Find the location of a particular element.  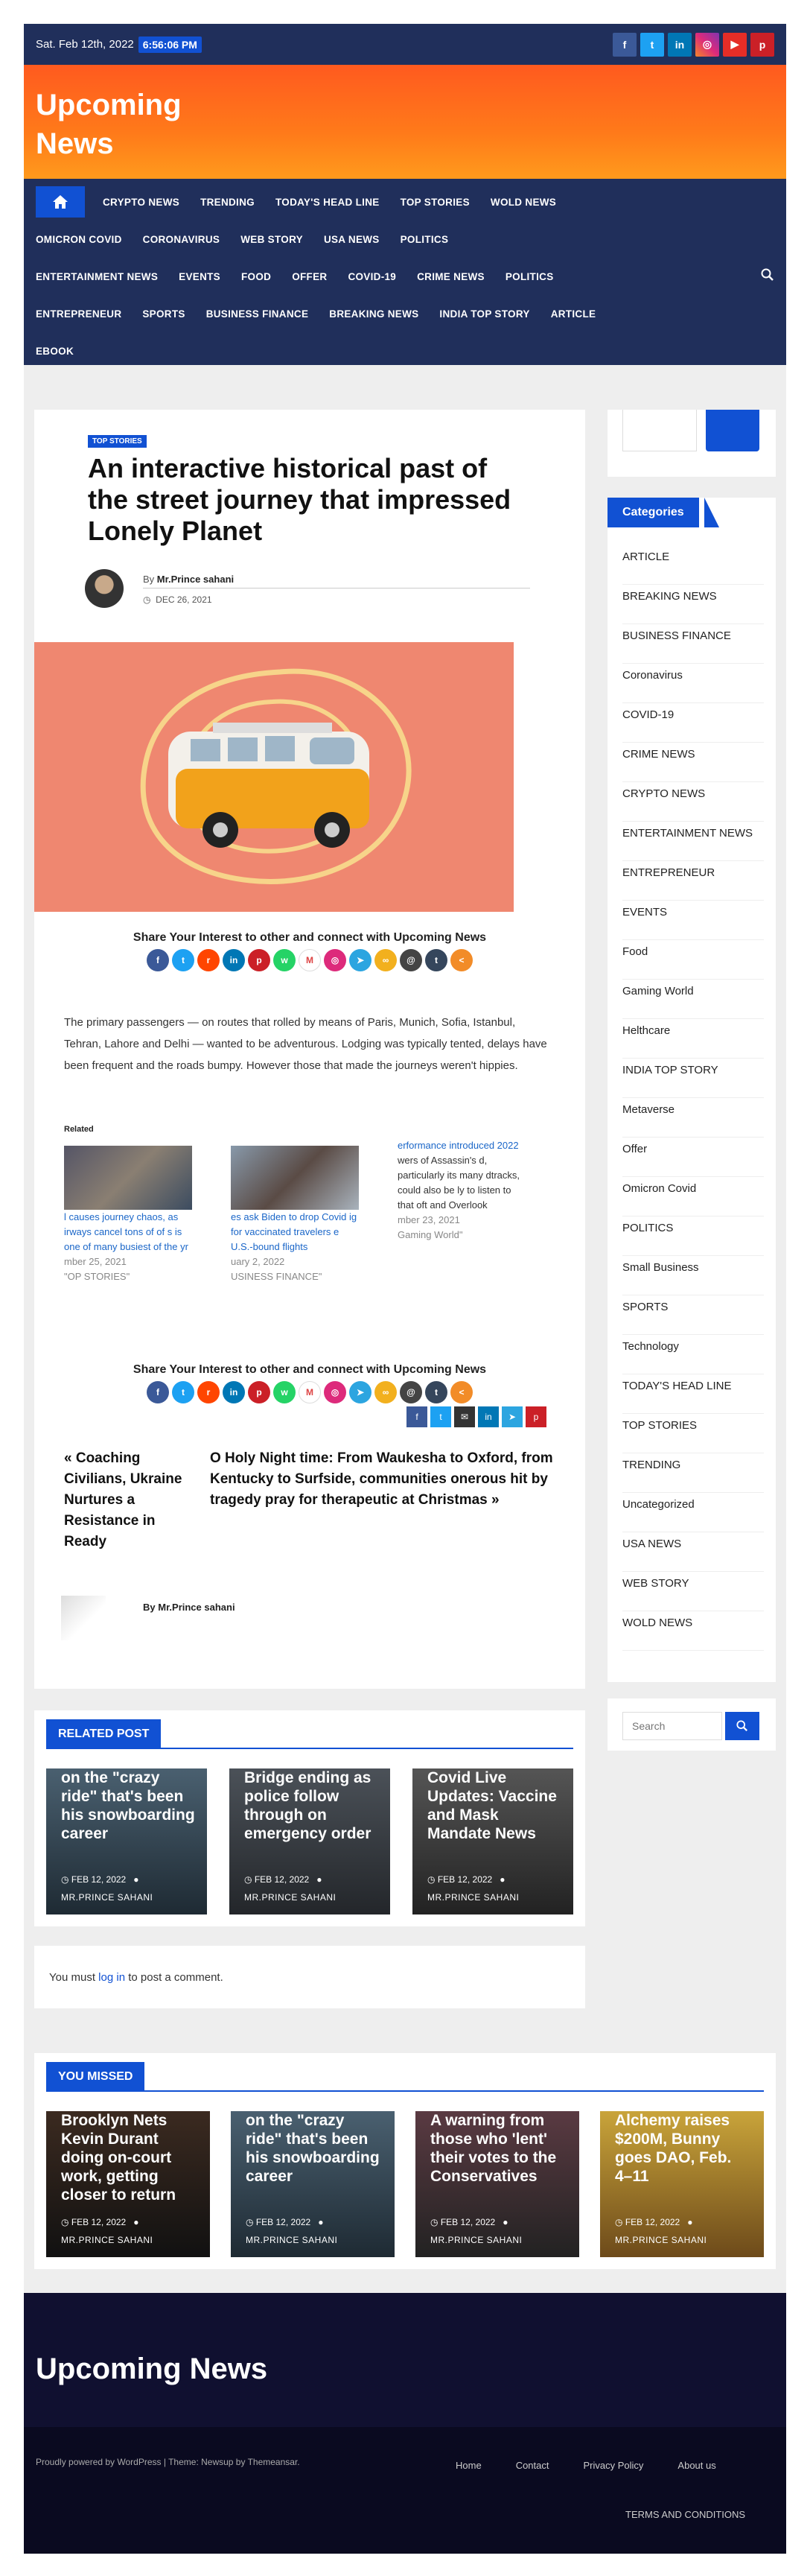

site-logo: Upcoming News is located at coordinates (132, 124).